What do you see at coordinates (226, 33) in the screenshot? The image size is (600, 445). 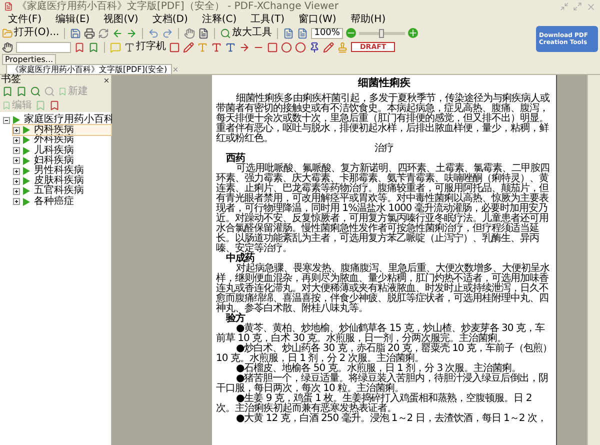 I see `magnifier-icon` at bounding box center [226, 33].